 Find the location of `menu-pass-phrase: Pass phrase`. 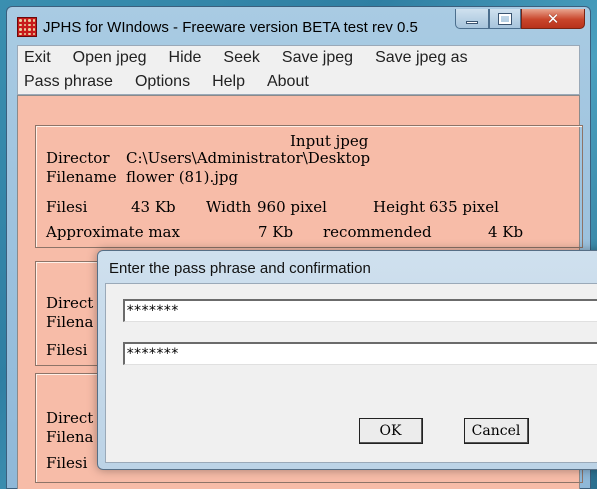

menu-pass-phrase: Pass phrase is located at coordinates (68, 82).